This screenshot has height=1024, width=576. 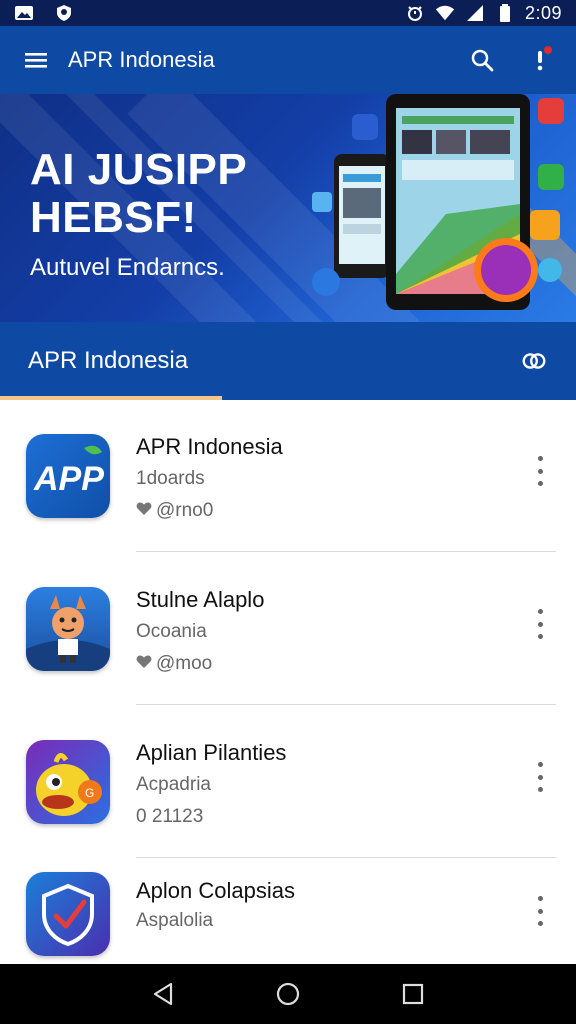 What do you see at coordinates (108, 360) in the screenshot?
I see `section-title: APR Indonesia` at bounding box center [108, 360].